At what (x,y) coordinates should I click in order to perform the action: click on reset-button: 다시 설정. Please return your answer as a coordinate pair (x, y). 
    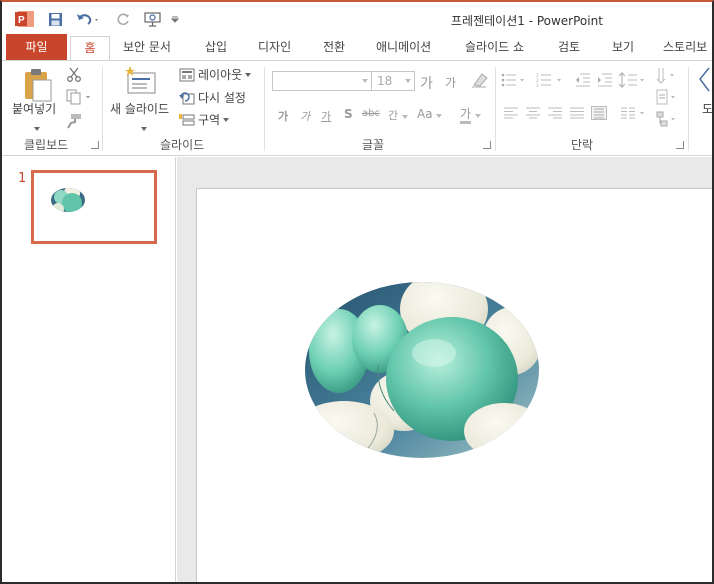
    Looking at the image, I should click on (212, 97).